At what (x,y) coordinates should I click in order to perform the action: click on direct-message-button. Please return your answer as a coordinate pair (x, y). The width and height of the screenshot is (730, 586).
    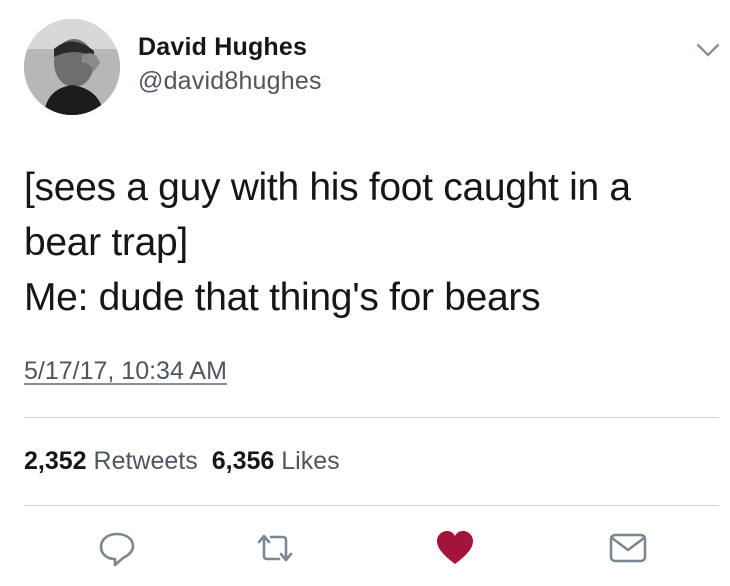
    Looking at the image, I should click on (628, 548).